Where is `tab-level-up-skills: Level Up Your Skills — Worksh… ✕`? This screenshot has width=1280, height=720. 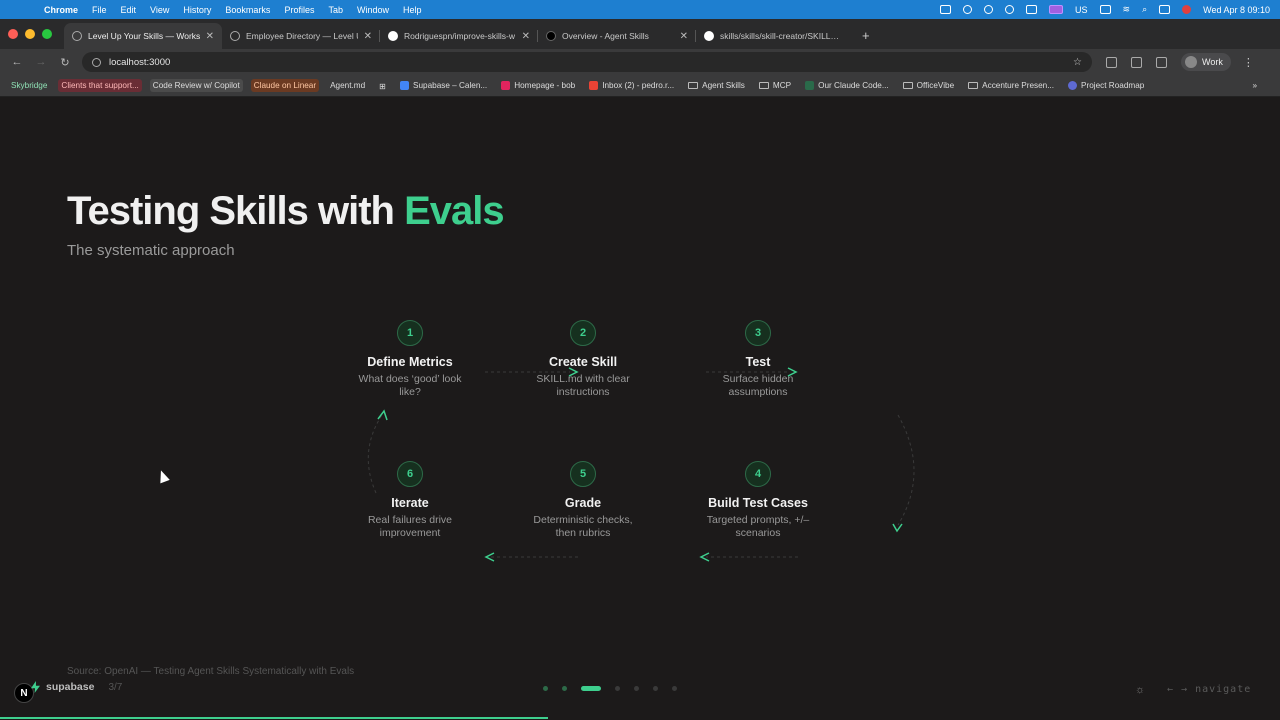 tab-level-up-skills: Level Up Your Skills — Worksh… ✕ is located at coordinates (143, 36).